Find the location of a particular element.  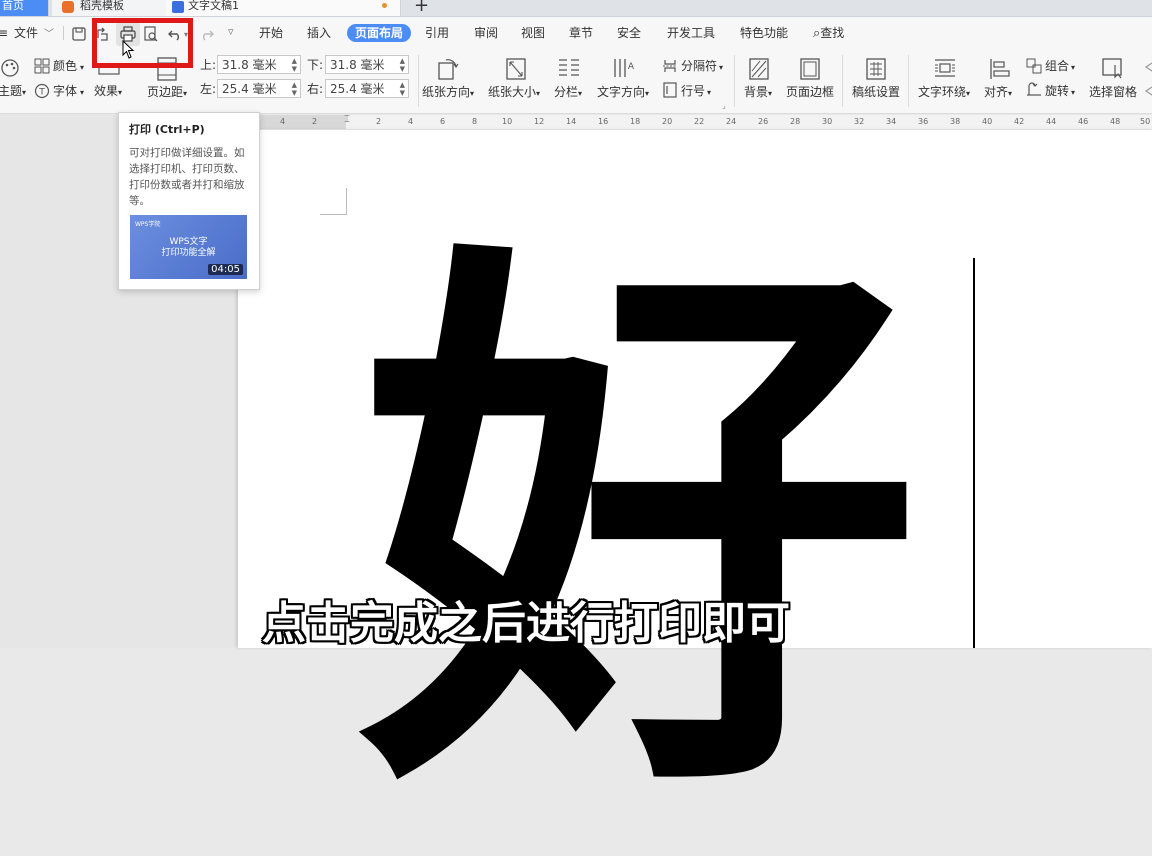

ruler-tick: 36 is located at coordinates (923, 121).